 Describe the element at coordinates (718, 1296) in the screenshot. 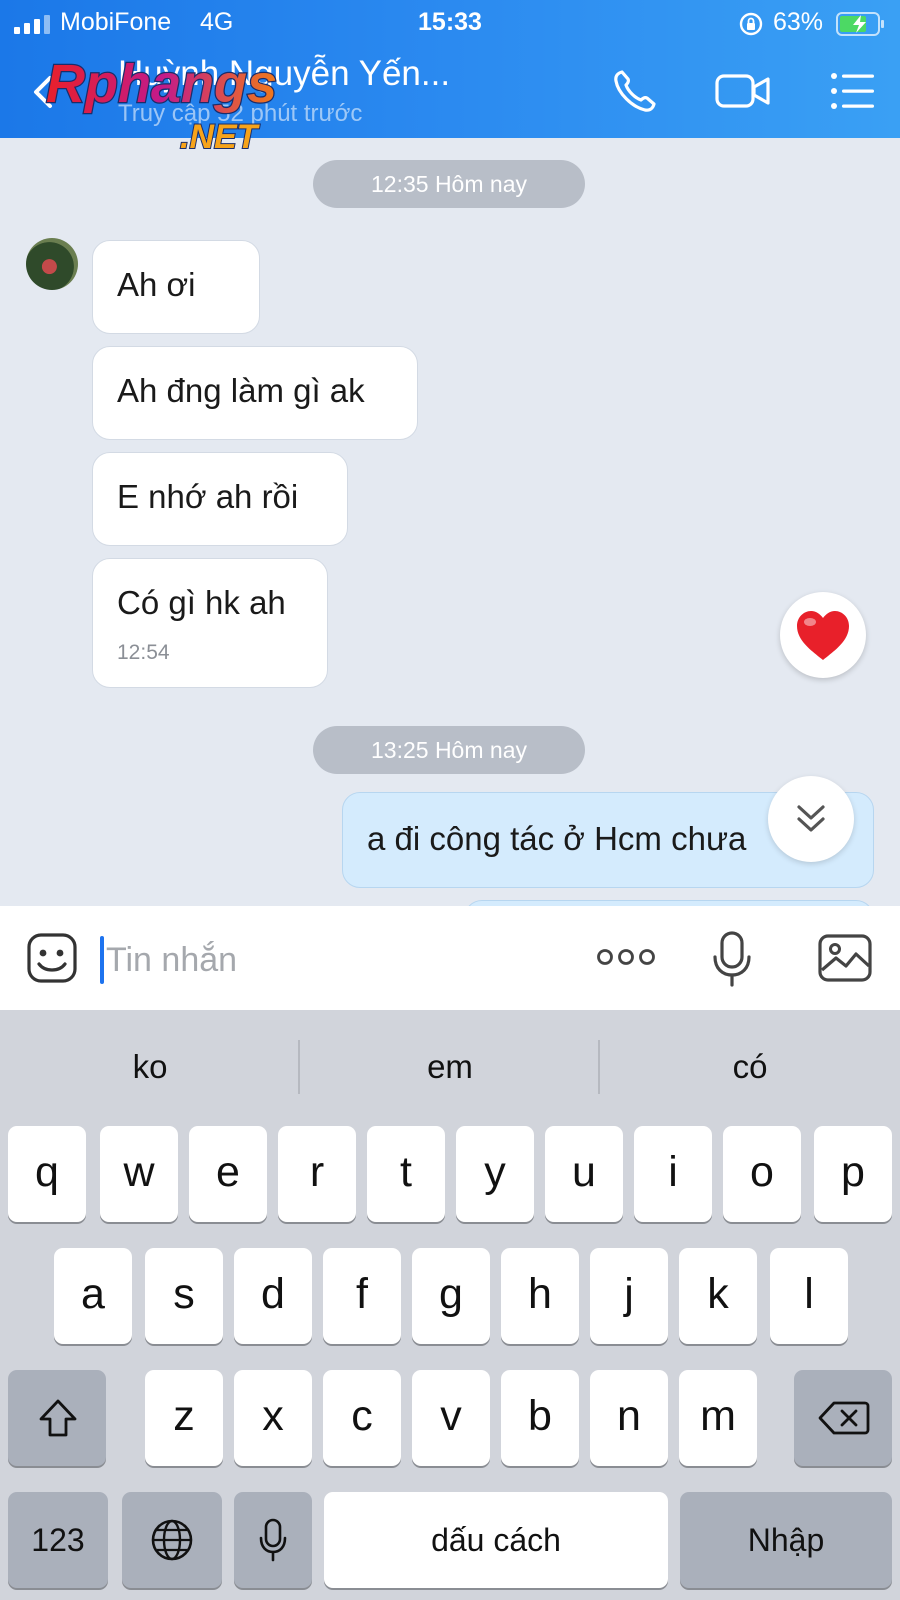

I see `key-k: k` at that location.